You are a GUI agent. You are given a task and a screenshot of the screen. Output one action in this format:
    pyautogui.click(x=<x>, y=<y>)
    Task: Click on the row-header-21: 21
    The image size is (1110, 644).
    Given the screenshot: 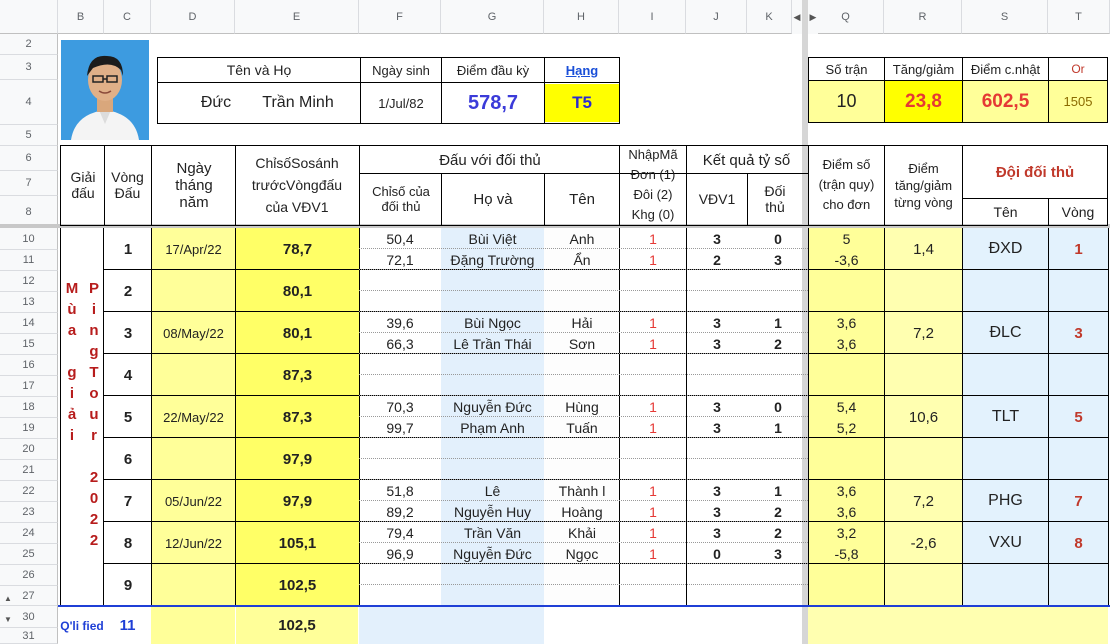 What is the action you would take?
    pyautogui.click(x=29, y=470)
    